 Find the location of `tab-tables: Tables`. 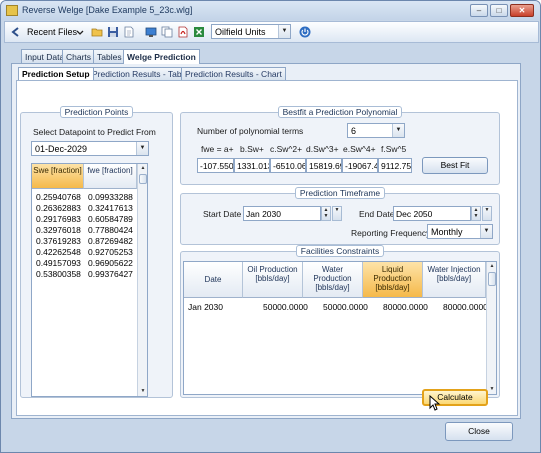

tab-tables: Tables is located at coordinates (109, 56).